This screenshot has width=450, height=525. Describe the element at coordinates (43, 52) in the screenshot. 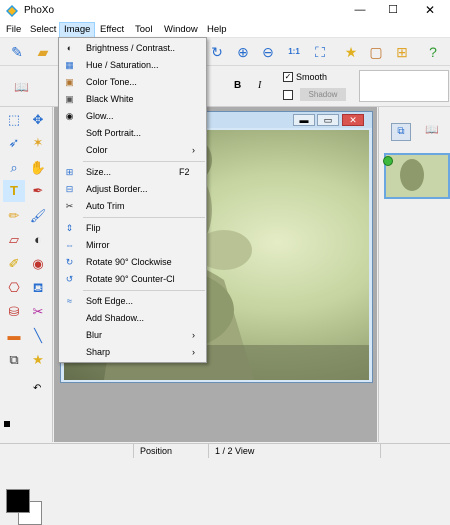

I see `open-folder-icon: ▰` at that location.